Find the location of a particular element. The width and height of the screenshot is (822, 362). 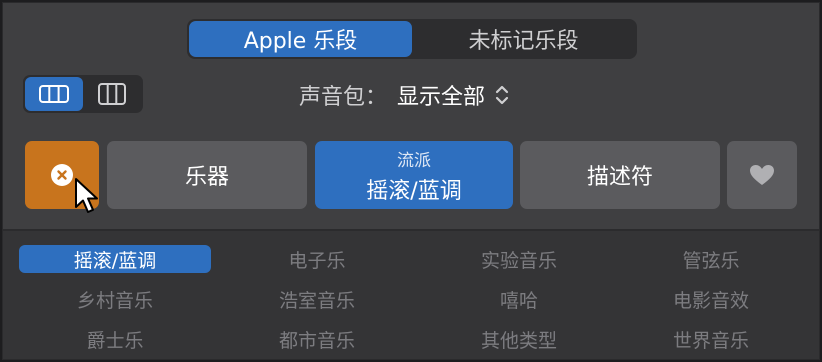

genre-filter-button: 流派 摇滚/蓝调 is located at coordinates (414, 175).